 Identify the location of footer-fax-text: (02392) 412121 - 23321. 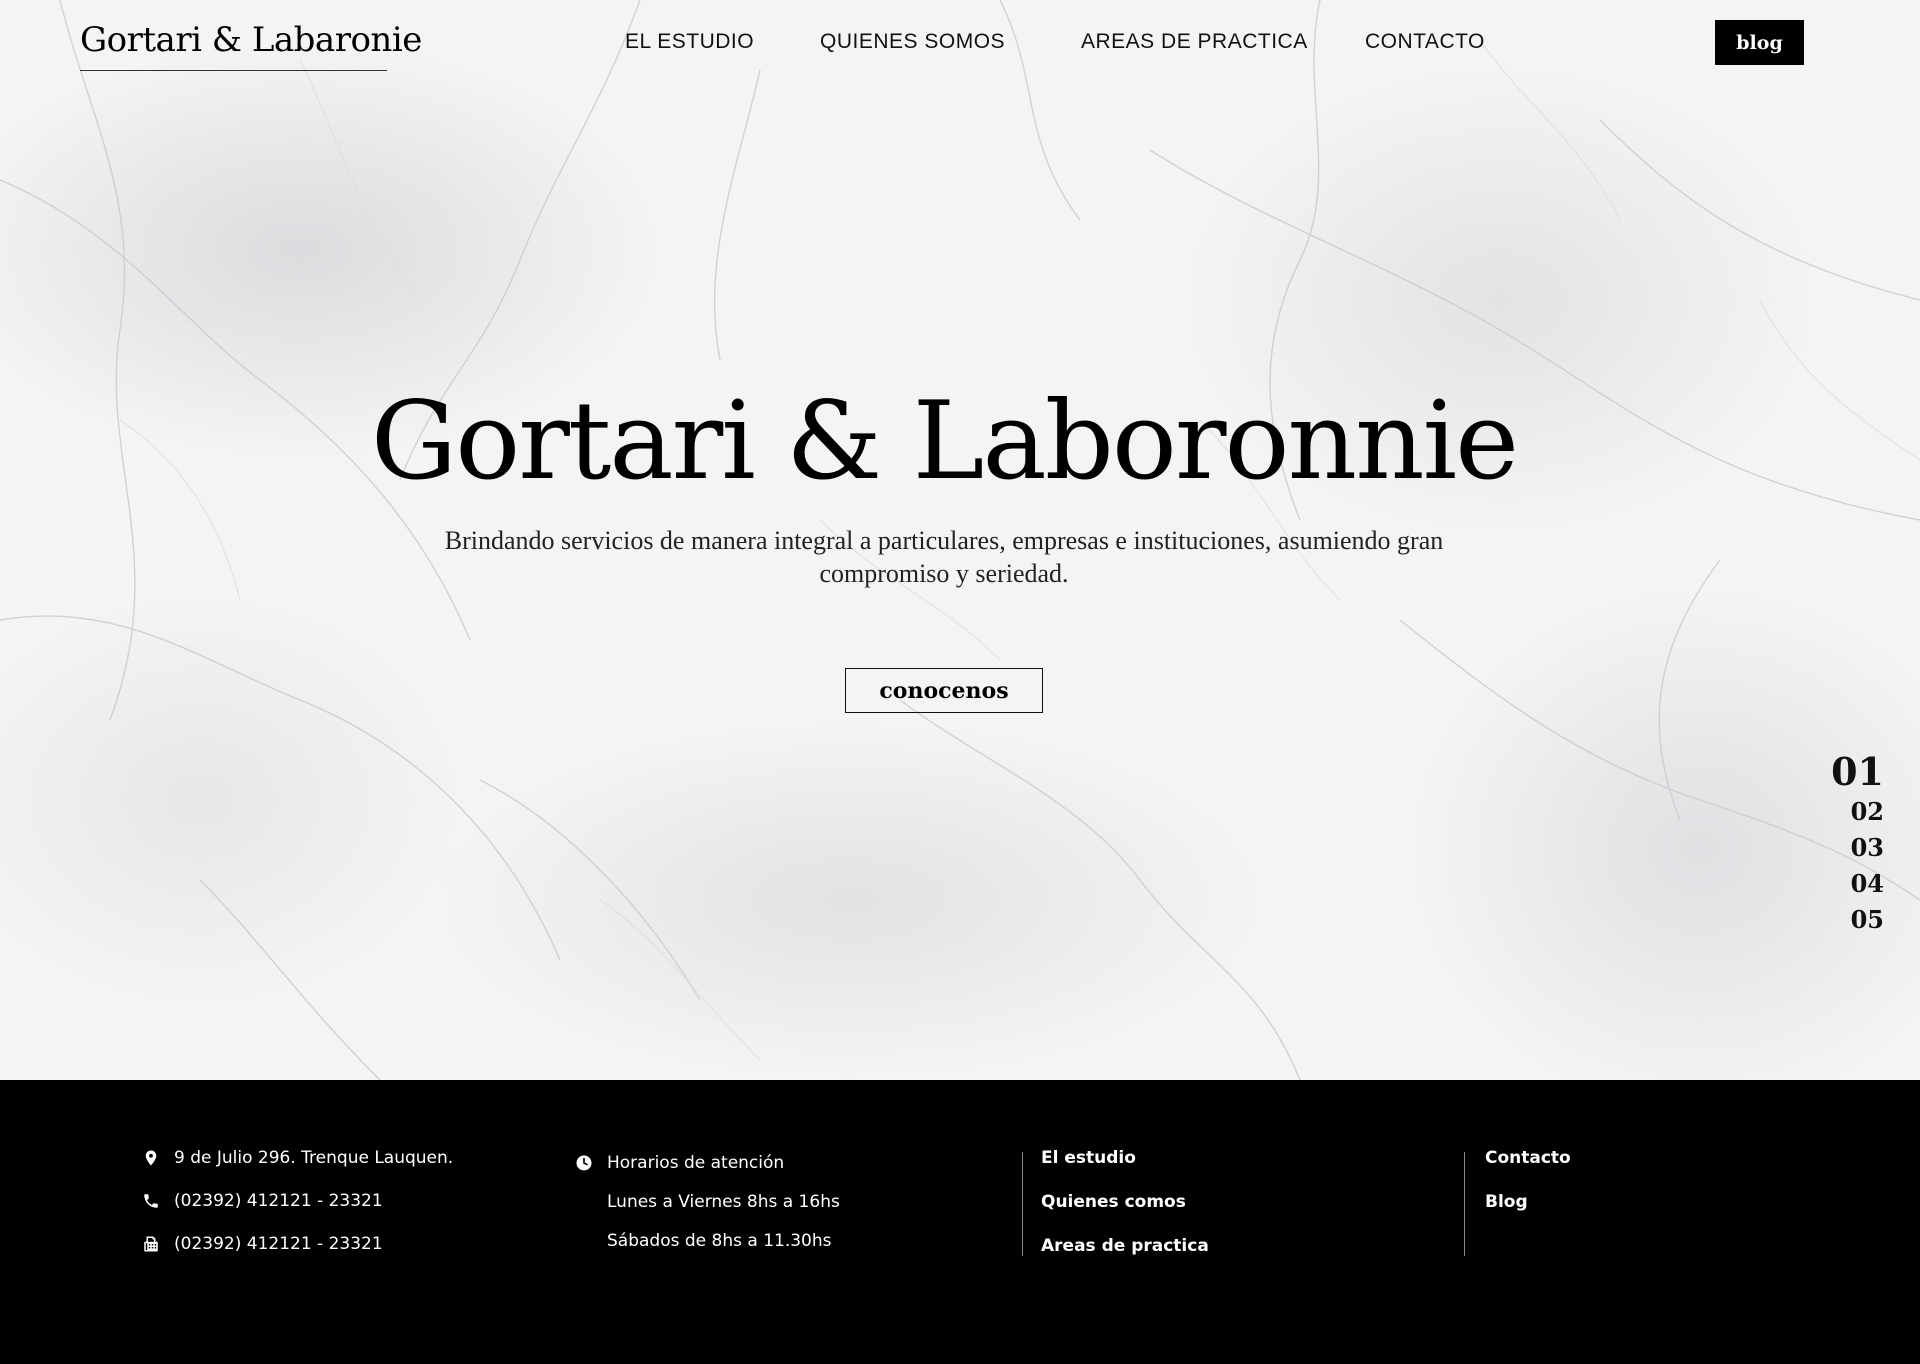
(278, 1244).